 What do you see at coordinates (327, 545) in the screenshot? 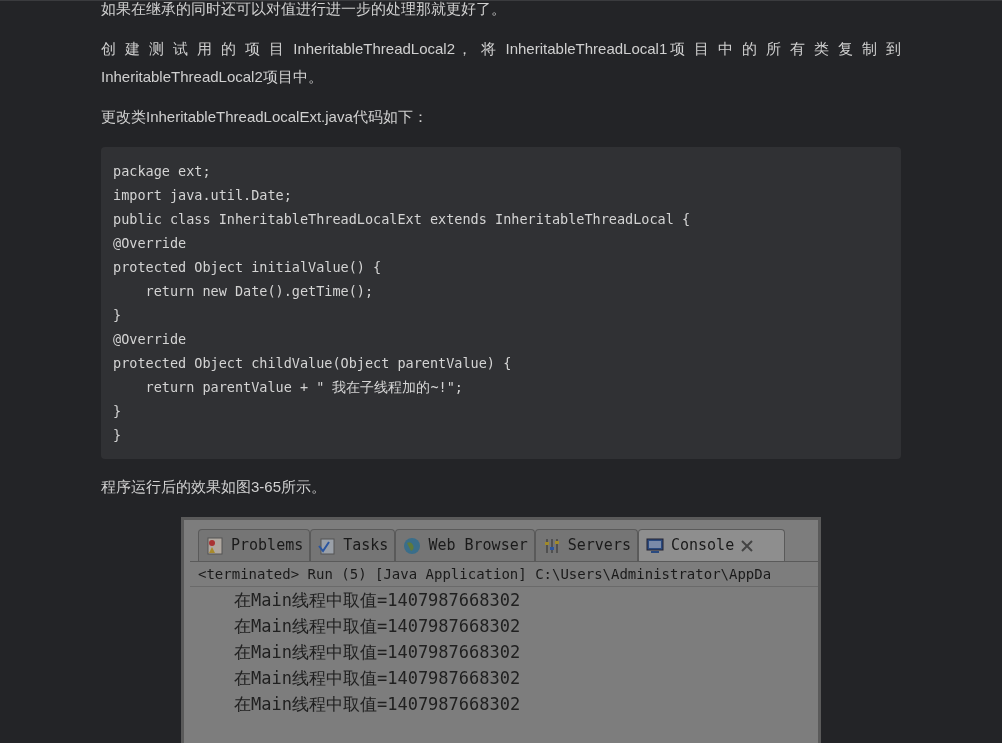
I see `clipboard-check-icon` at bounding box center [327, 545].